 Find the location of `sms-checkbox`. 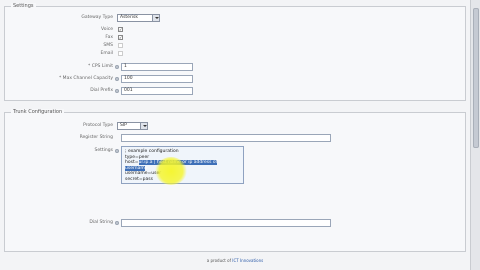

sms-checkbox is located at coordinates (120, 45).